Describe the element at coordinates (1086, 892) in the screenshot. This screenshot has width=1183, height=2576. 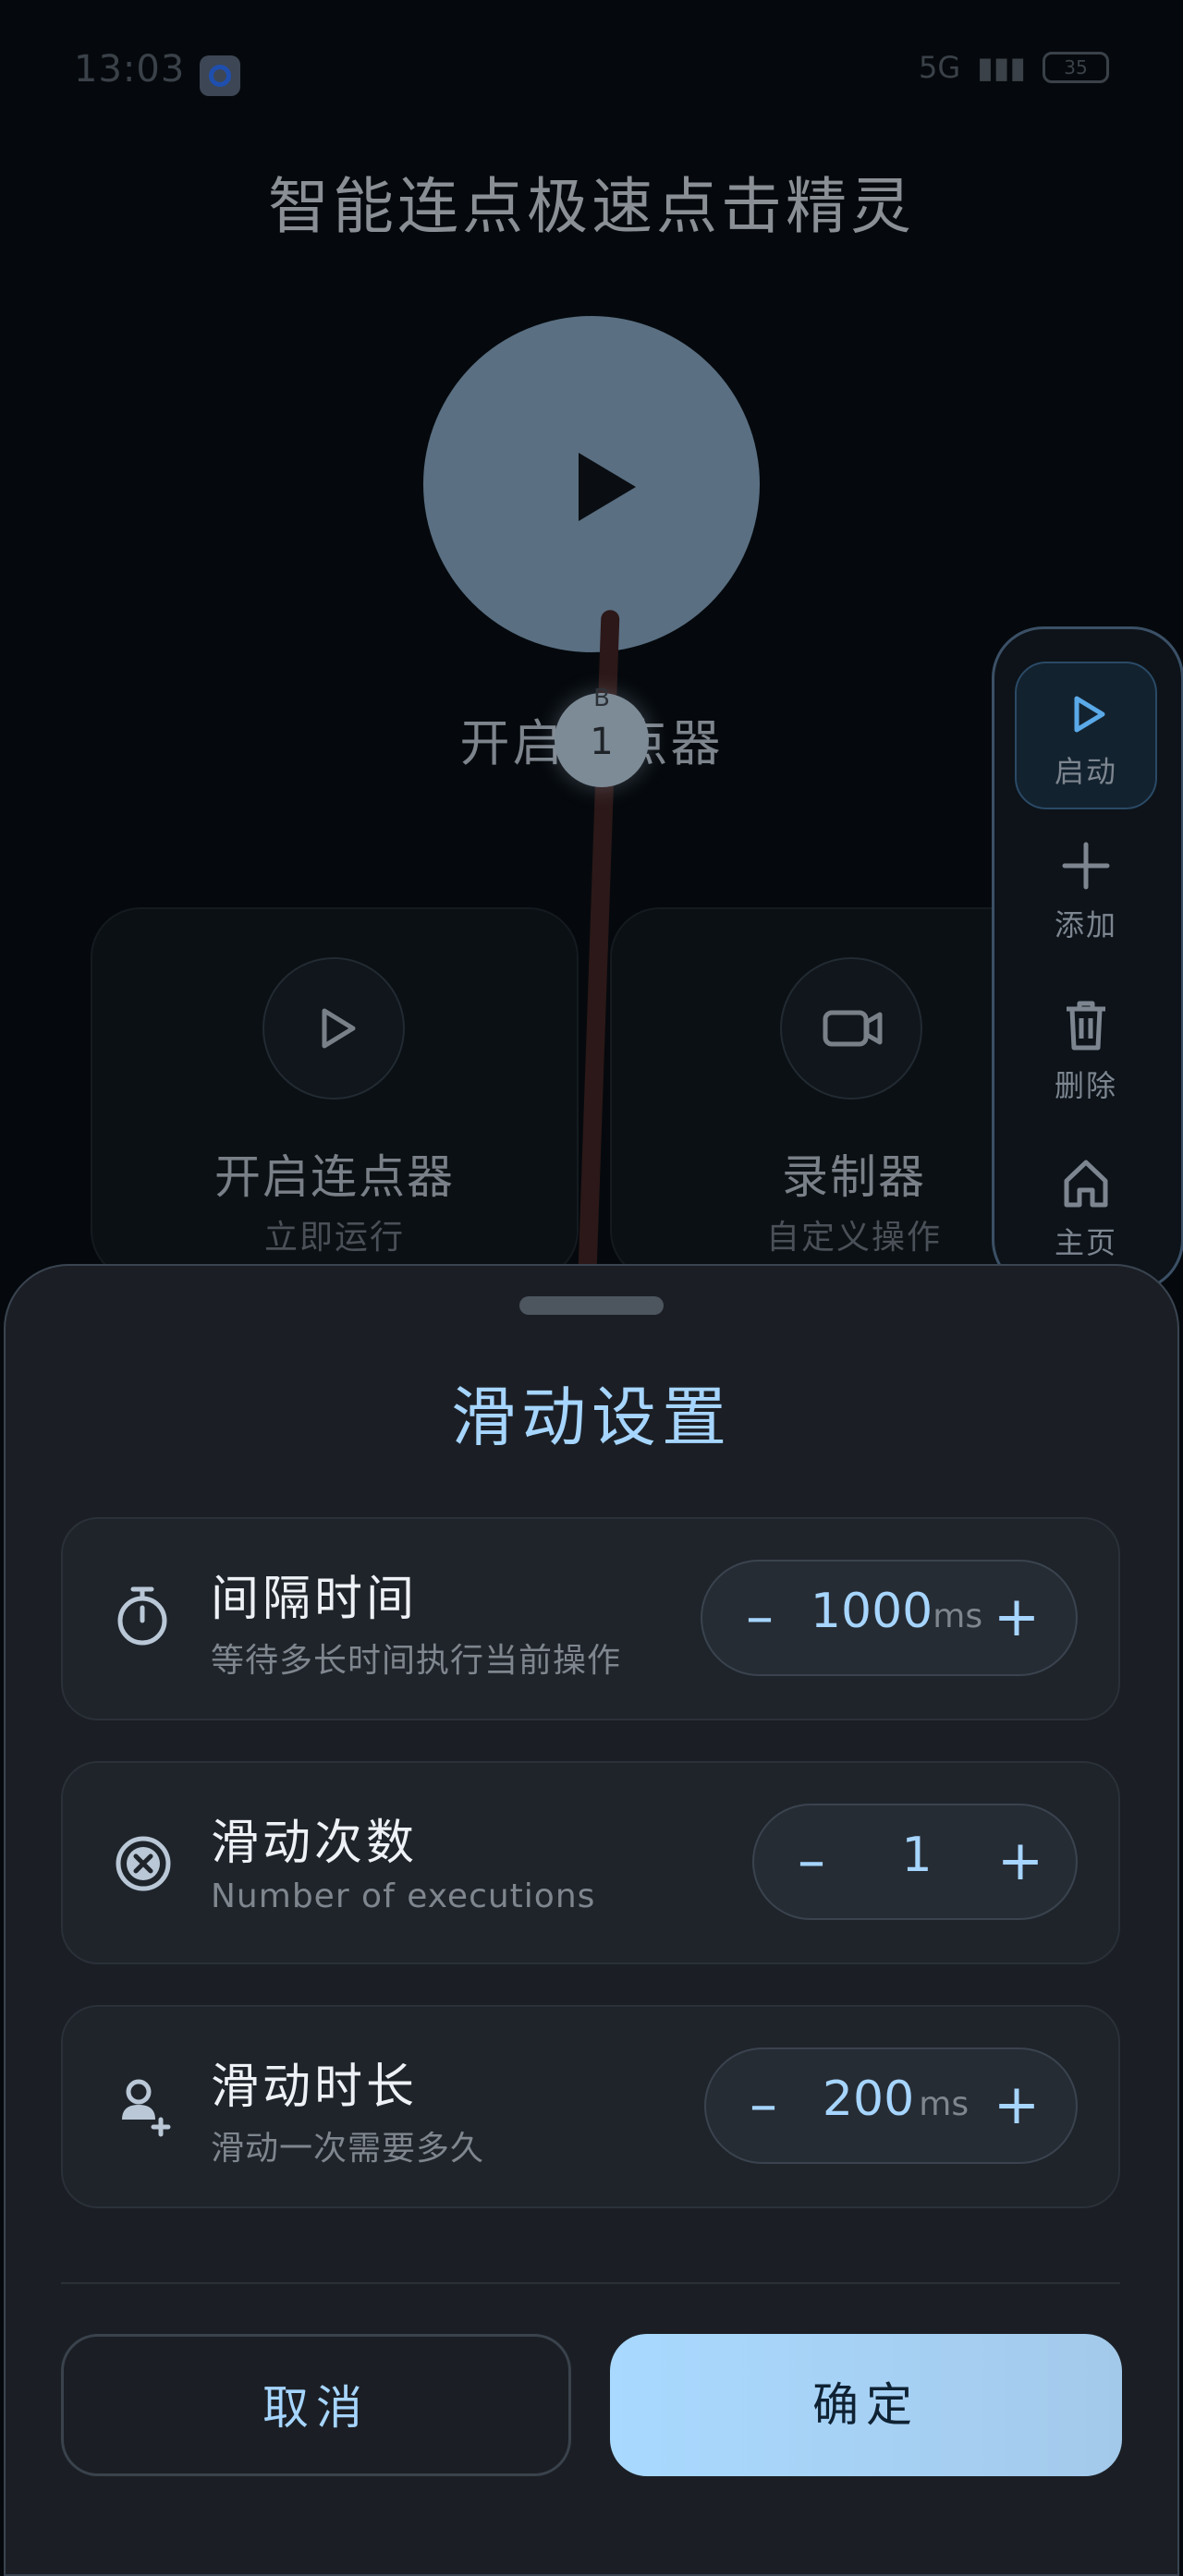
I see `toolbar-add-button: 添加` at that location.